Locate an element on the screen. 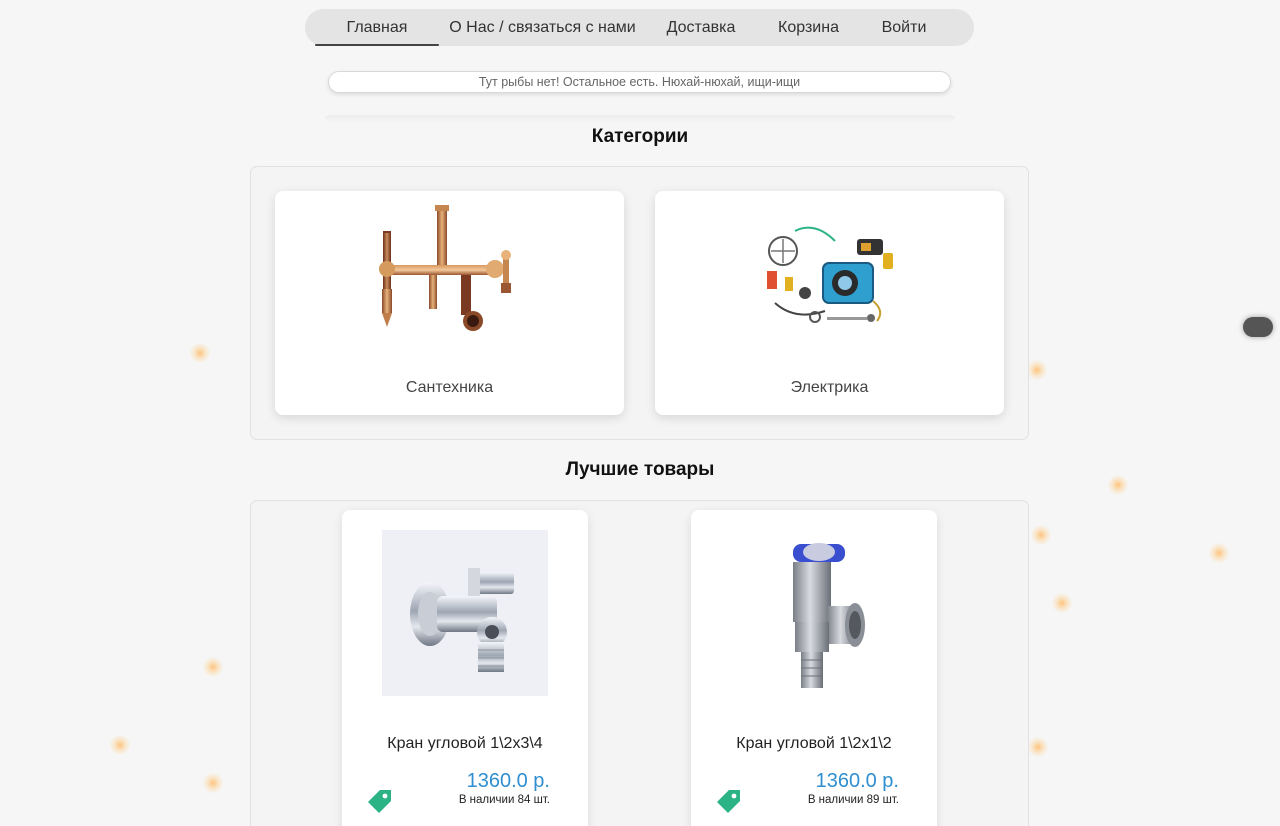 The width and height of the screenshot is (1280, 826). angle-valve-chrome-image is located at coordinates (465, 613).